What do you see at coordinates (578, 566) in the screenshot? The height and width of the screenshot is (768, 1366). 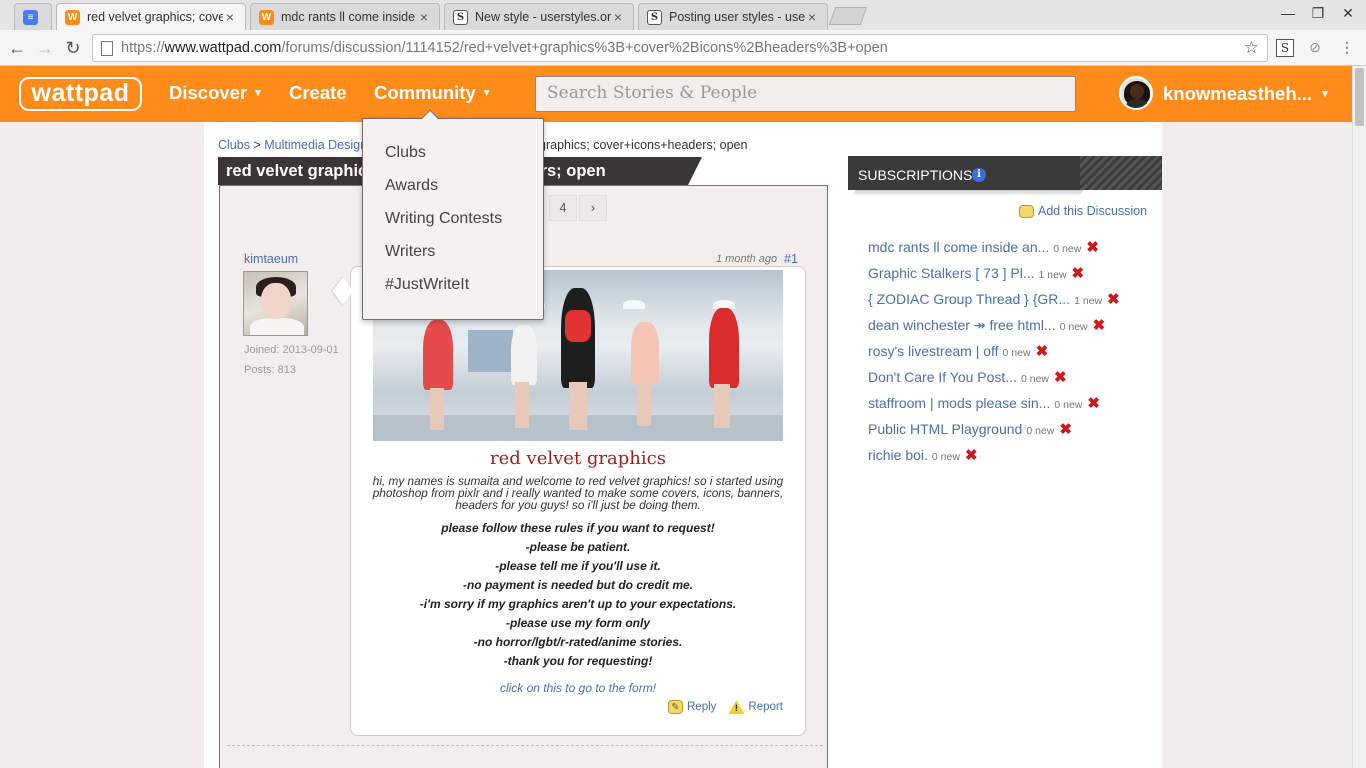 I see `rule-line: -please tell me if you'll use it.` at bounding box center [578, 566].